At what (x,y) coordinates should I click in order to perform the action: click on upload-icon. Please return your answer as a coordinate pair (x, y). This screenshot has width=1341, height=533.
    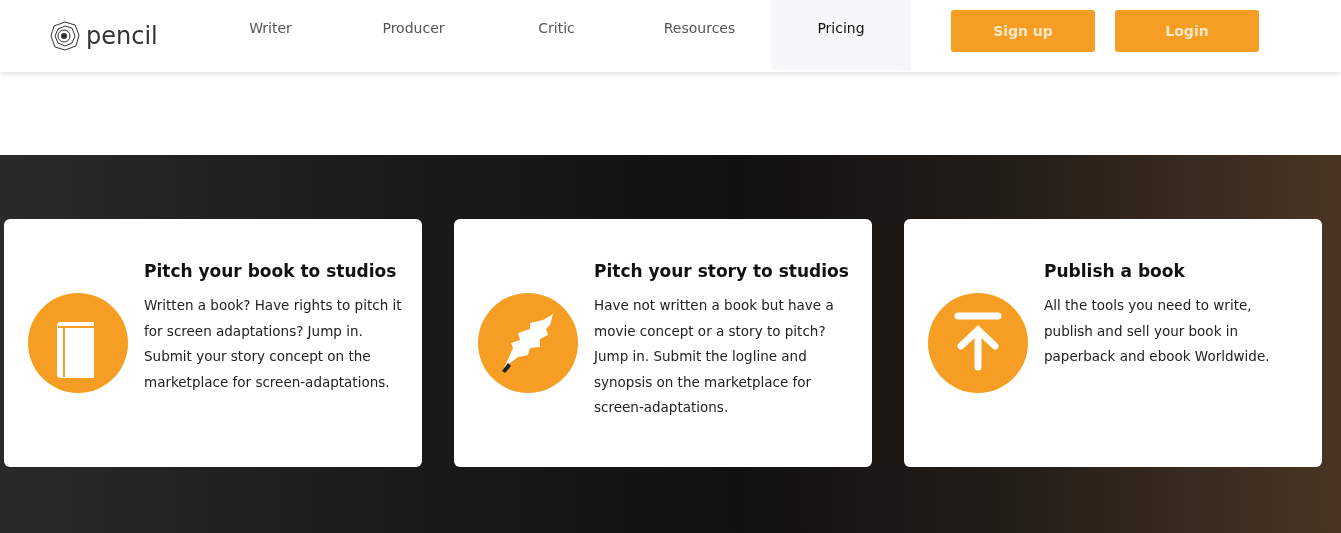
    Looking at the image, I should click on (978, 343).